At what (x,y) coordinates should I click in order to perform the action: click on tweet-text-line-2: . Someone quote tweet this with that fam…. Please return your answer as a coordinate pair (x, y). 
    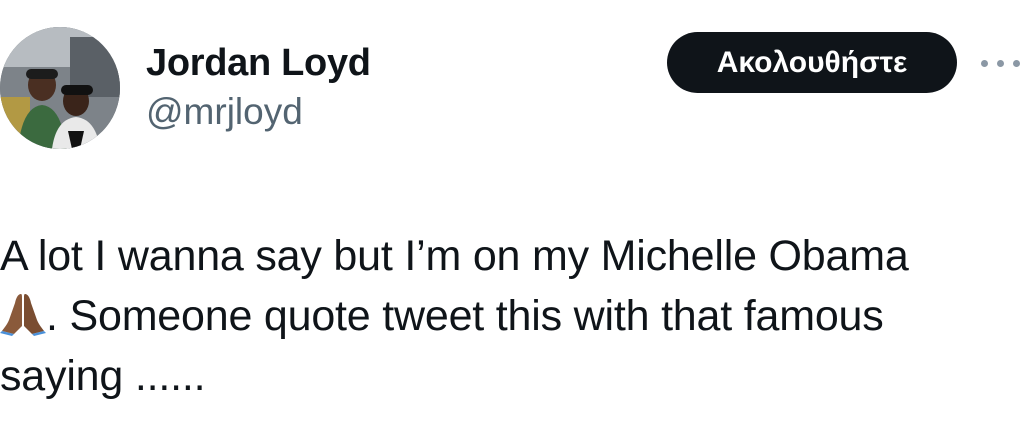
    Looking at the image, I should click on (510, 316).